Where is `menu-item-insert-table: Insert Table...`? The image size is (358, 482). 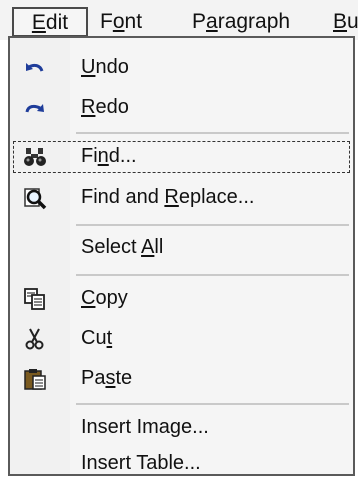
menu-item-insert-table: Insert Table... is located at coordinates (181, 464).